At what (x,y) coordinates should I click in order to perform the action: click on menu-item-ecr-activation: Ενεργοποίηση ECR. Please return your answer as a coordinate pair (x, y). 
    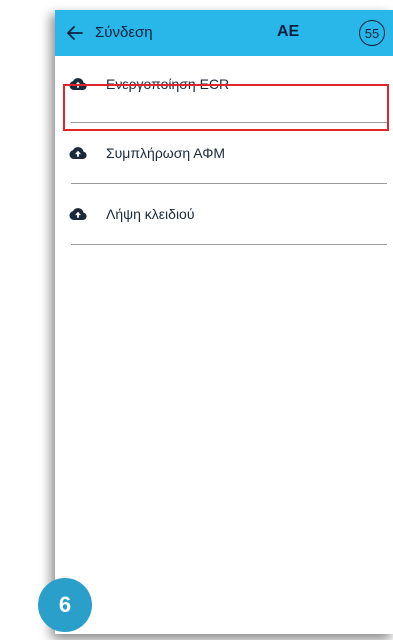
    Looking at the image, I should click on (224, 85).